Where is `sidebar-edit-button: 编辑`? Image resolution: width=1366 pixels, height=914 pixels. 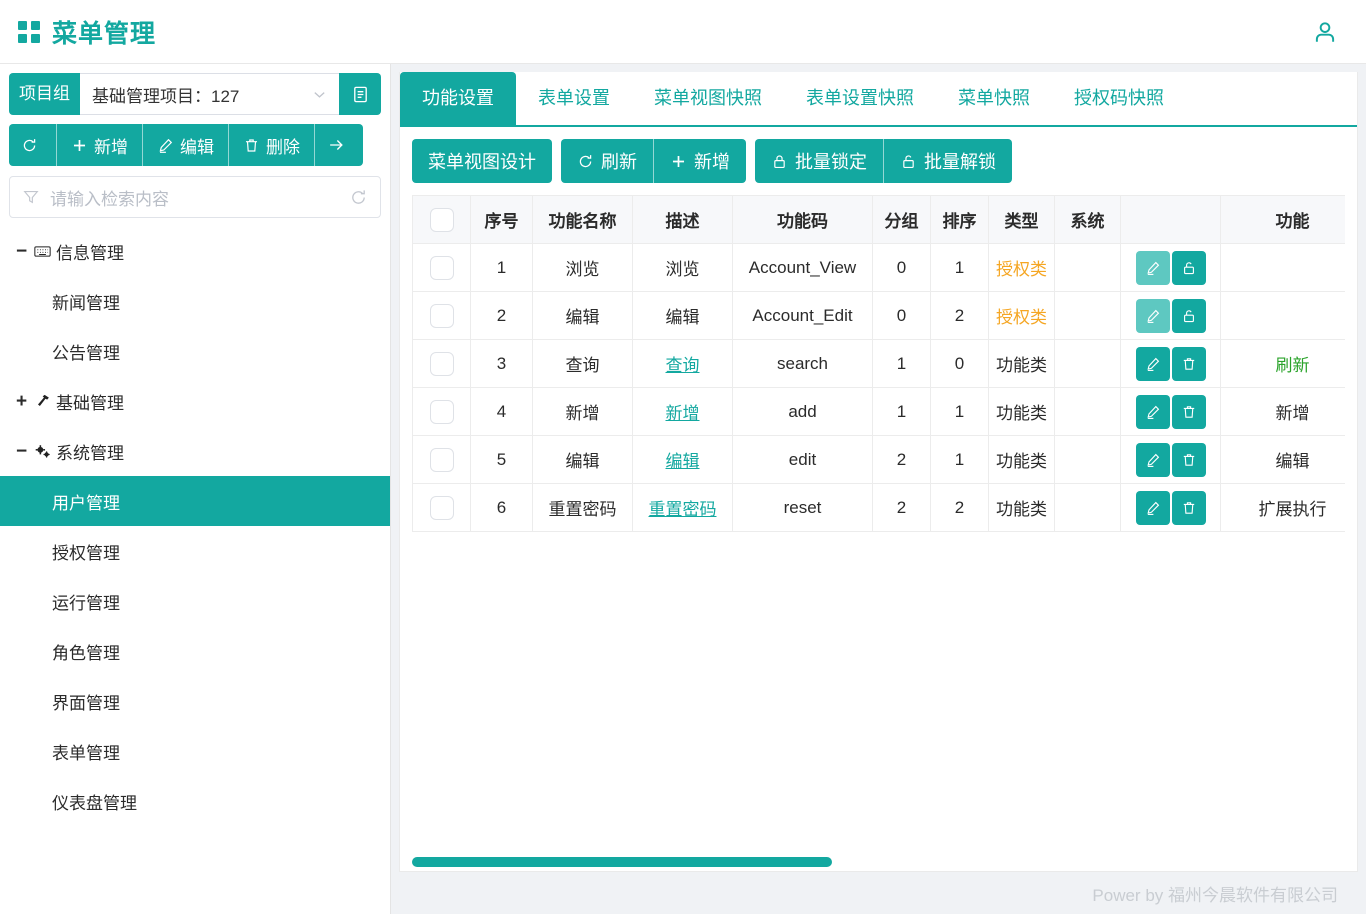 sidebar-edit-button: 编辑 is located at coordinates (186, 145).